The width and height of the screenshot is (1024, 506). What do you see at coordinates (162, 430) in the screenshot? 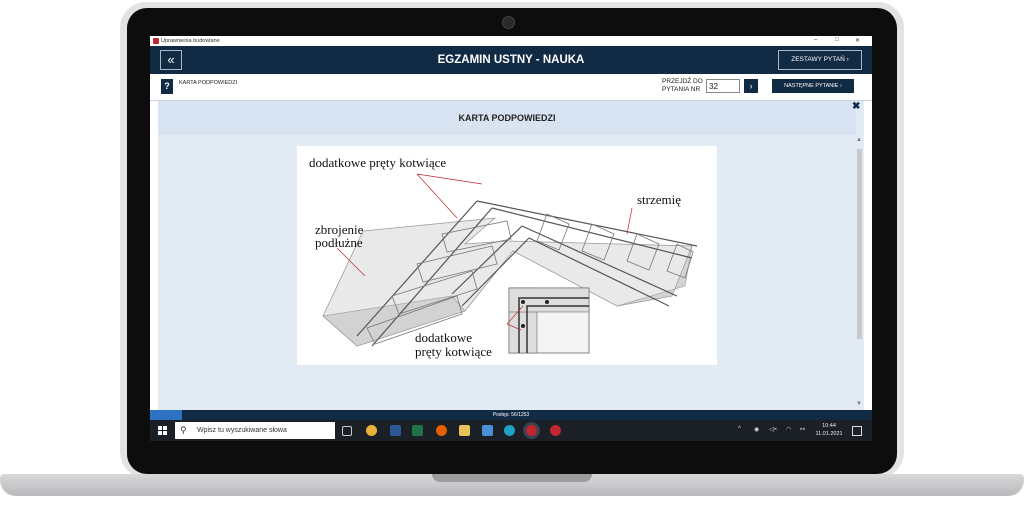
I see `windows-start-icon` at bounding box center [162, 430].